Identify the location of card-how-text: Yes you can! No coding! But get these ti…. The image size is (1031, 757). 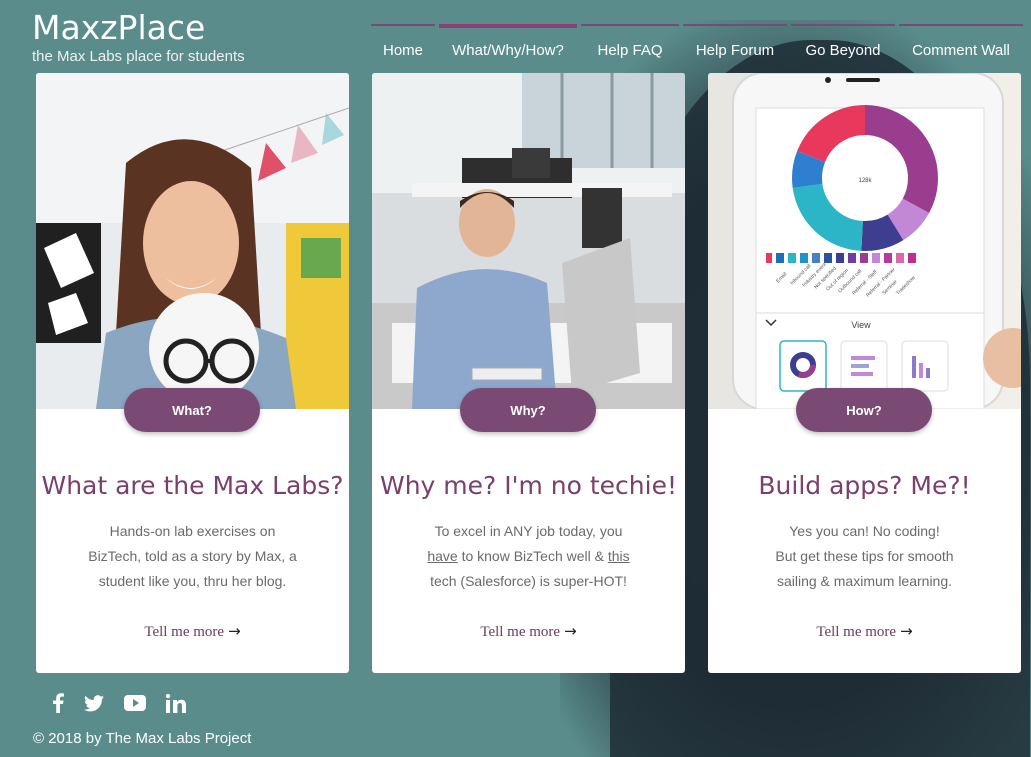
(864, 556).